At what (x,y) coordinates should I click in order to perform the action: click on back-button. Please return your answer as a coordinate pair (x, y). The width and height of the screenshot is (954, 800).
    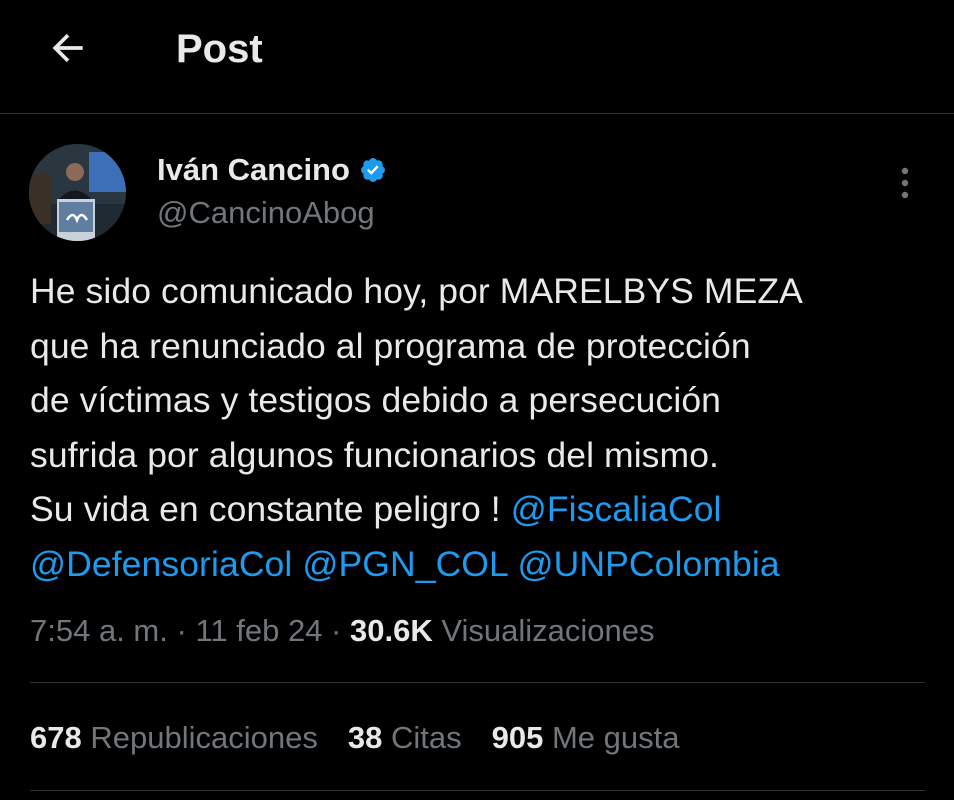
    Looking at the image, I should click on (68, 48).